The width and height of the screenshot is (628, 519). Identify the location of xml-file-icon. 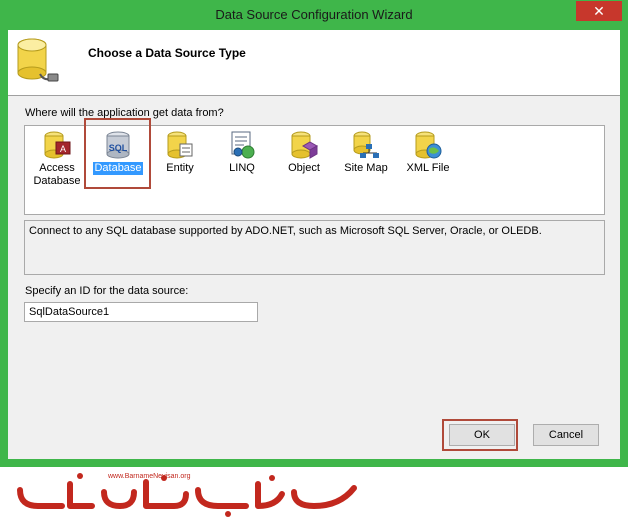
(428, 145).